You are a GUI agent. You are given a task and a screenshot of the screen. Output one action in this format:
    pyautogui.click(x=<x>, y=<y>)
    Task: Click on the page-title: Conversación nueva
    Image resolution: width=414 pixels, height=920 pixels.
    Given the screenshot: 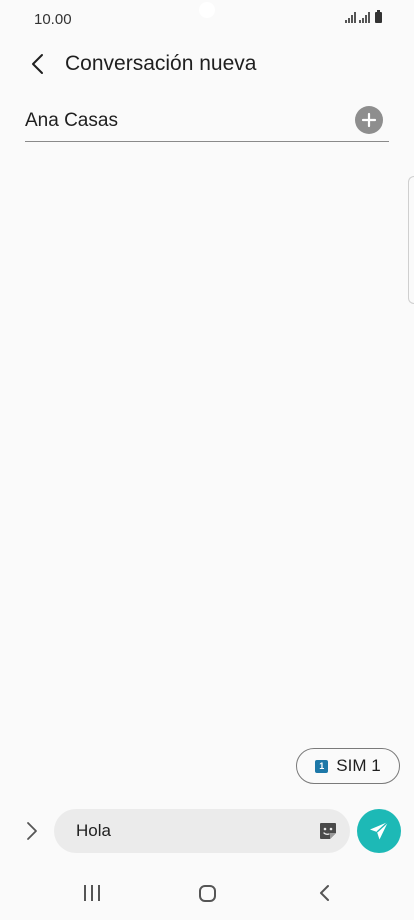 What is the action you would take?
    pyautogui.click(x=161, y=63)
    